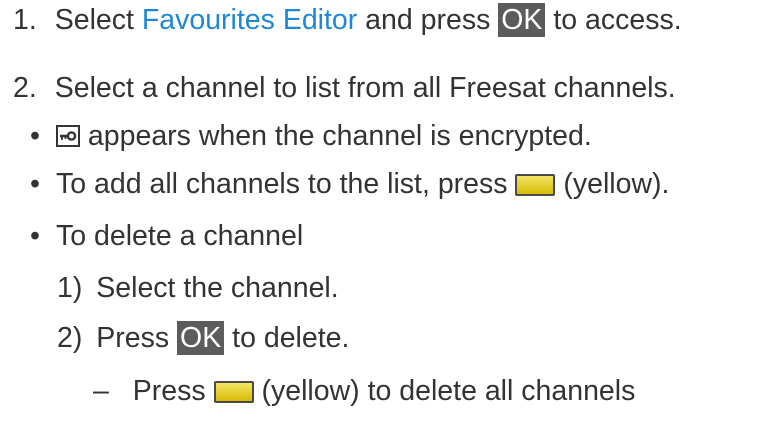  What do you see at coordinates (25, 88) in the screenshot?
I see `step-2-number: 2.` at bounding box center [25, 88].